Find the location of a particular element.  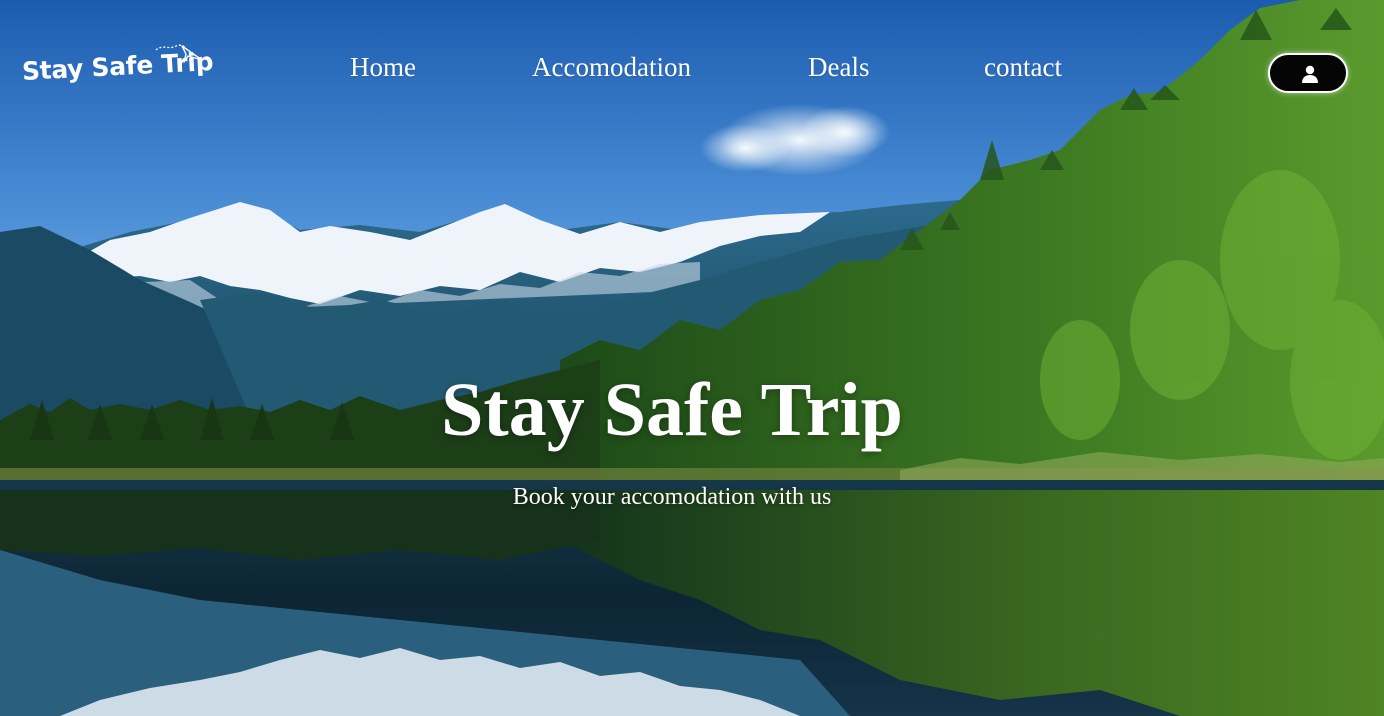

nav-link-contact: contact is located at coordinates (1023, 67).